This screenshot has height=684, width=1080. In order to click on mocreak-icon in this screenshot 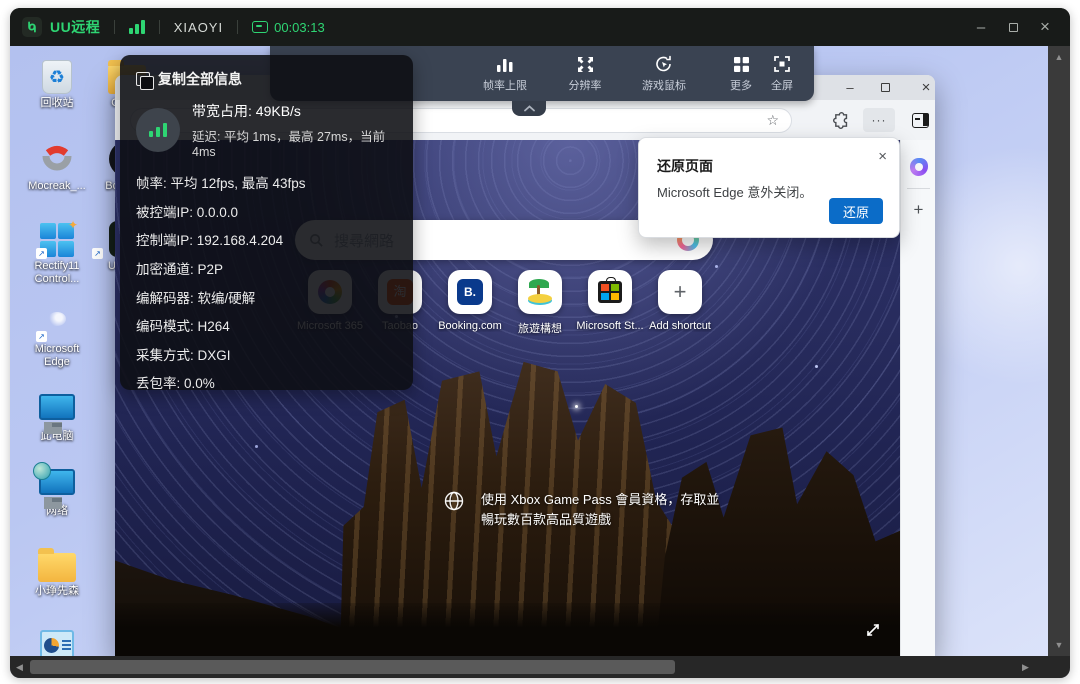, I will do `click(57, 156)`.